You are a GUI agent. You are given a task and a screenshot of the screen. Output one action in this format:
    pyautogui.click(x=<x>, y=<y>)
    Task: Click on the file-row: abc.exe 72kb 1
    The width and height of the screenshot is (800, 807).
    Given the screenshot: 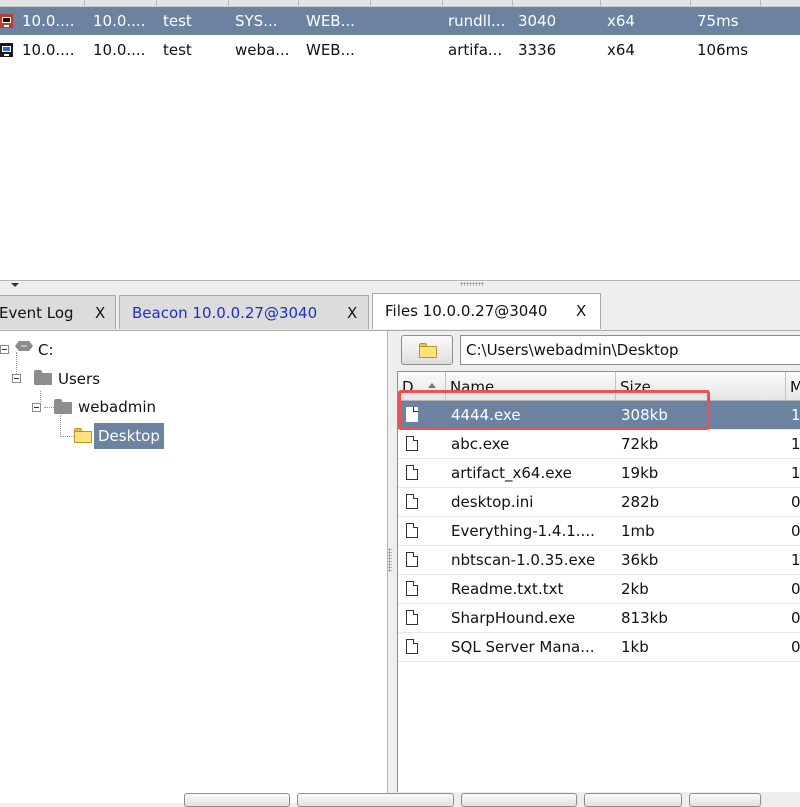 What is the action you would take?
    pyautogui.click(x=599, y=444)
    